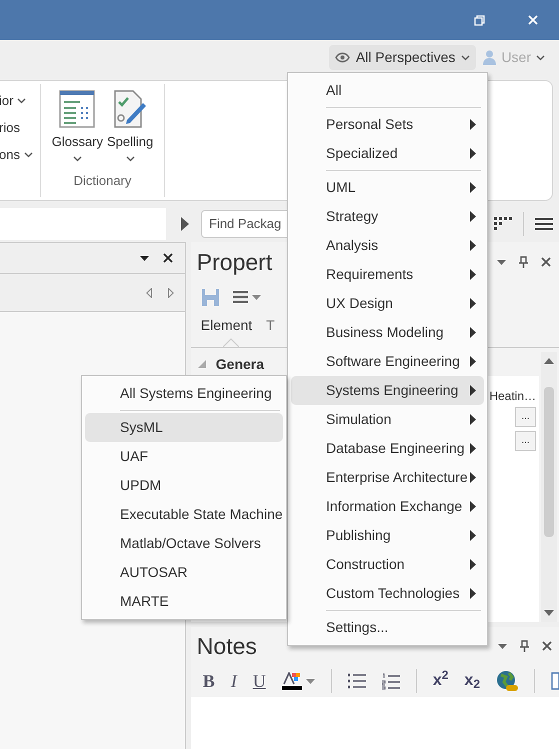 The height and width of the screenshot is (749, 559). What do you see at coordinates (387, 419) in the screenshot?
I see `menu-item: Simulation` at bounding box center [387, 419].